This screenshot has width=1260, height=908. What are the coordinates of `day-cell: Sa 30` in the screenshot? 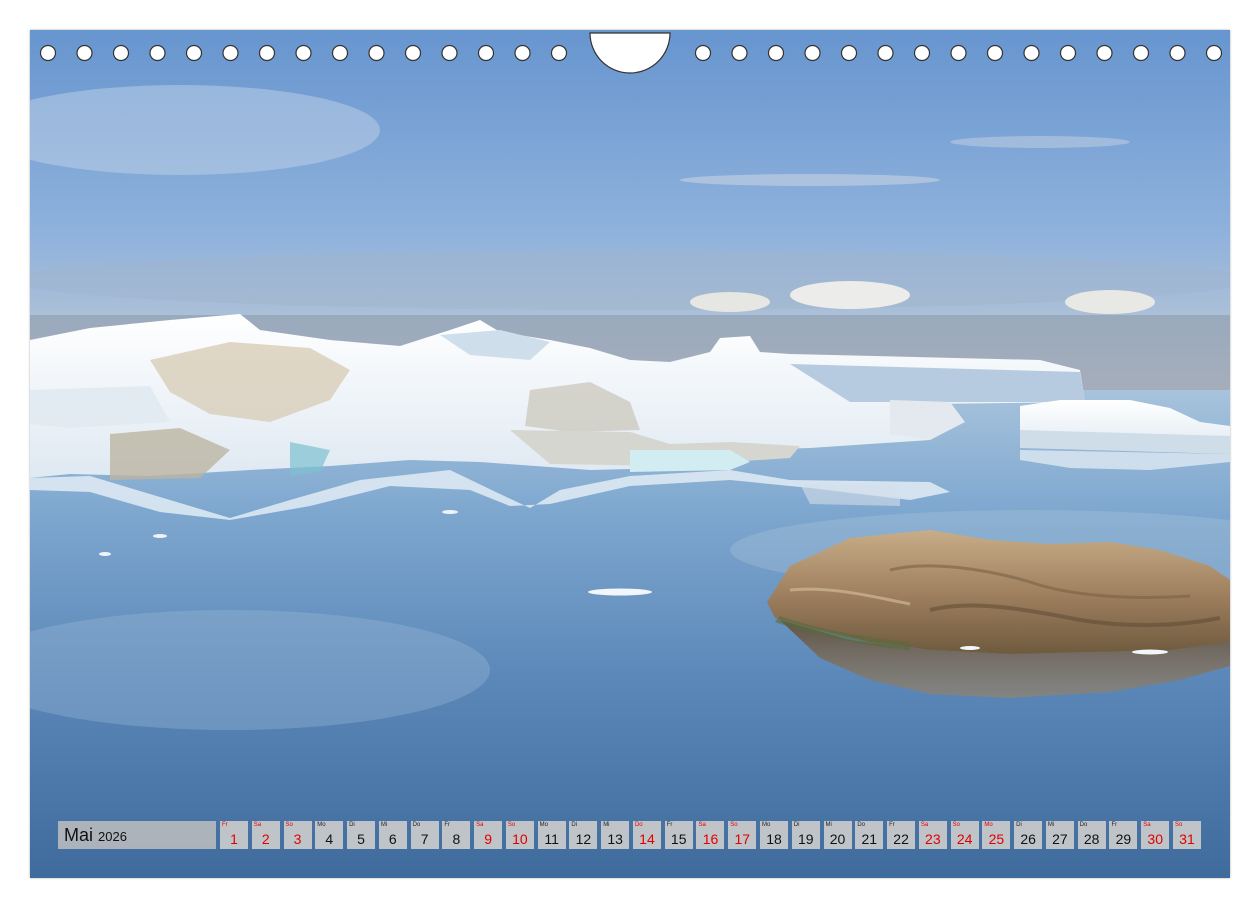 It's located at (1155, 835).